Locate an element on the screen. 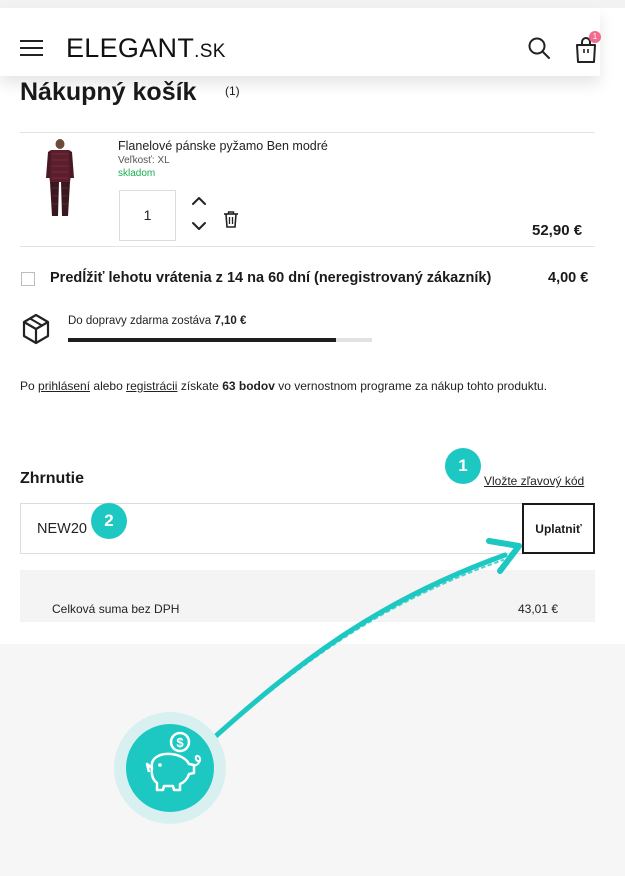 The image size is (625, 876). free-shipping-progress-fill is located at coordinates (202, 340).